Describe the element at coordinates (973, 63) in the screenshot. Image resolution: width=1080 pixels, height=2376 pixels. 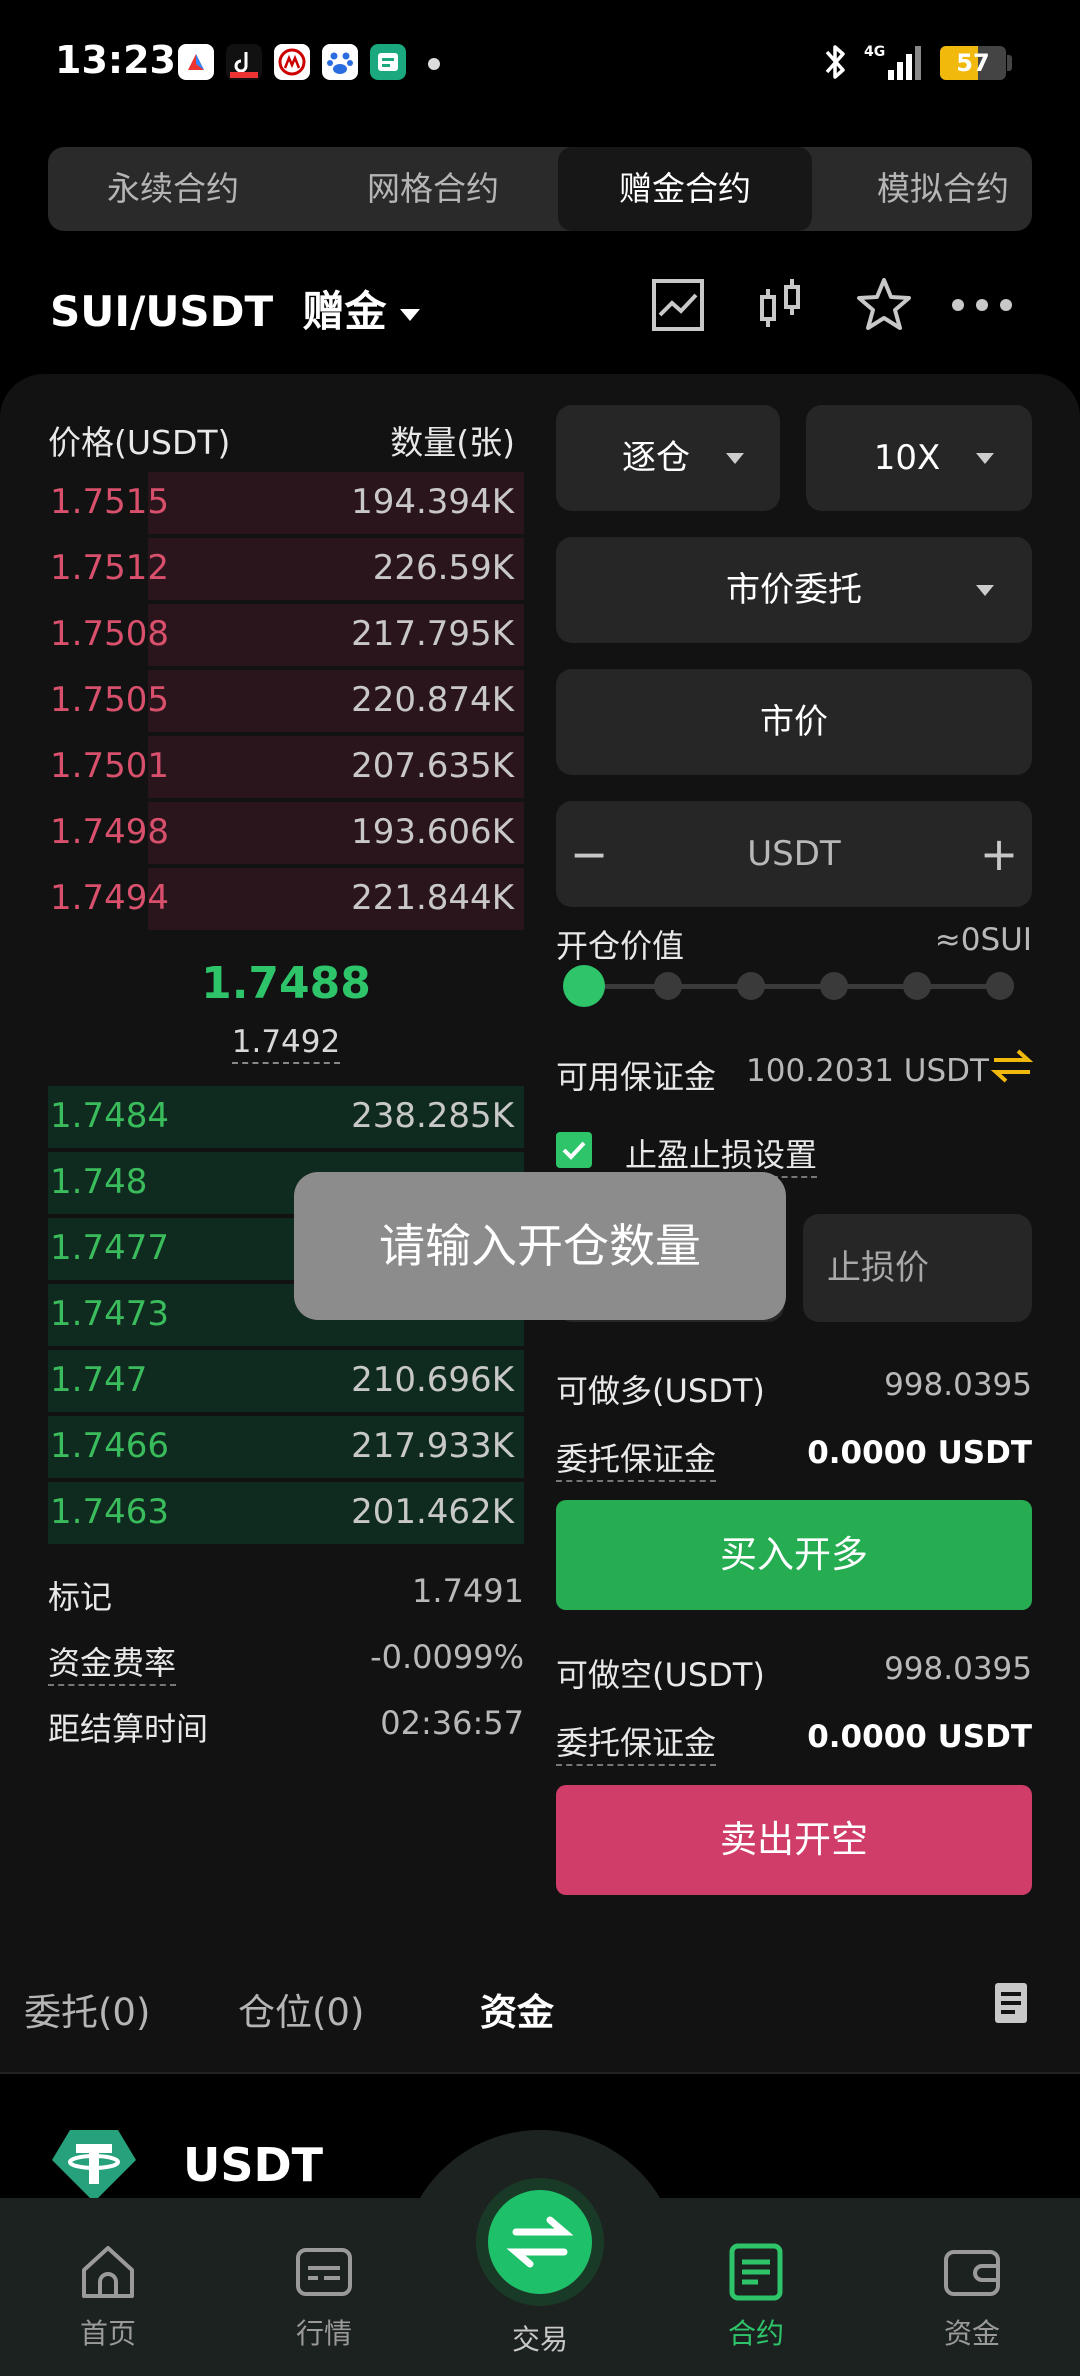
I see `battery-indicator: 57` at that location.